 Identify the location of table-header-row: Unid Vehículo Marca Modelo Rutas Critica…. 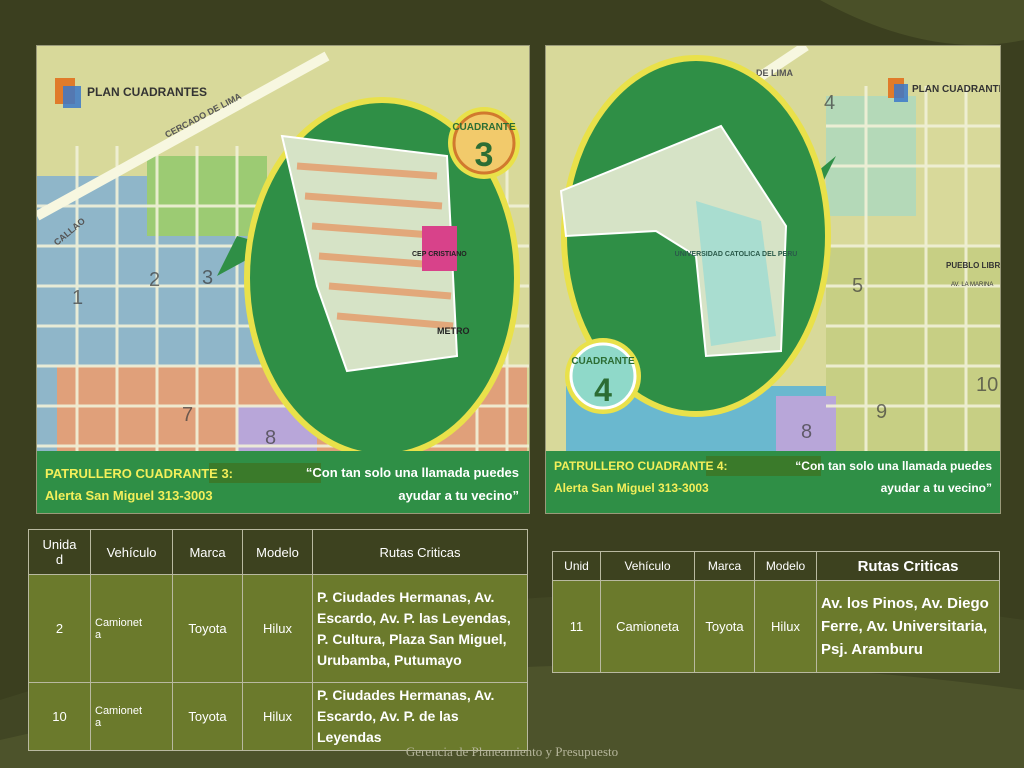
(776, 566).